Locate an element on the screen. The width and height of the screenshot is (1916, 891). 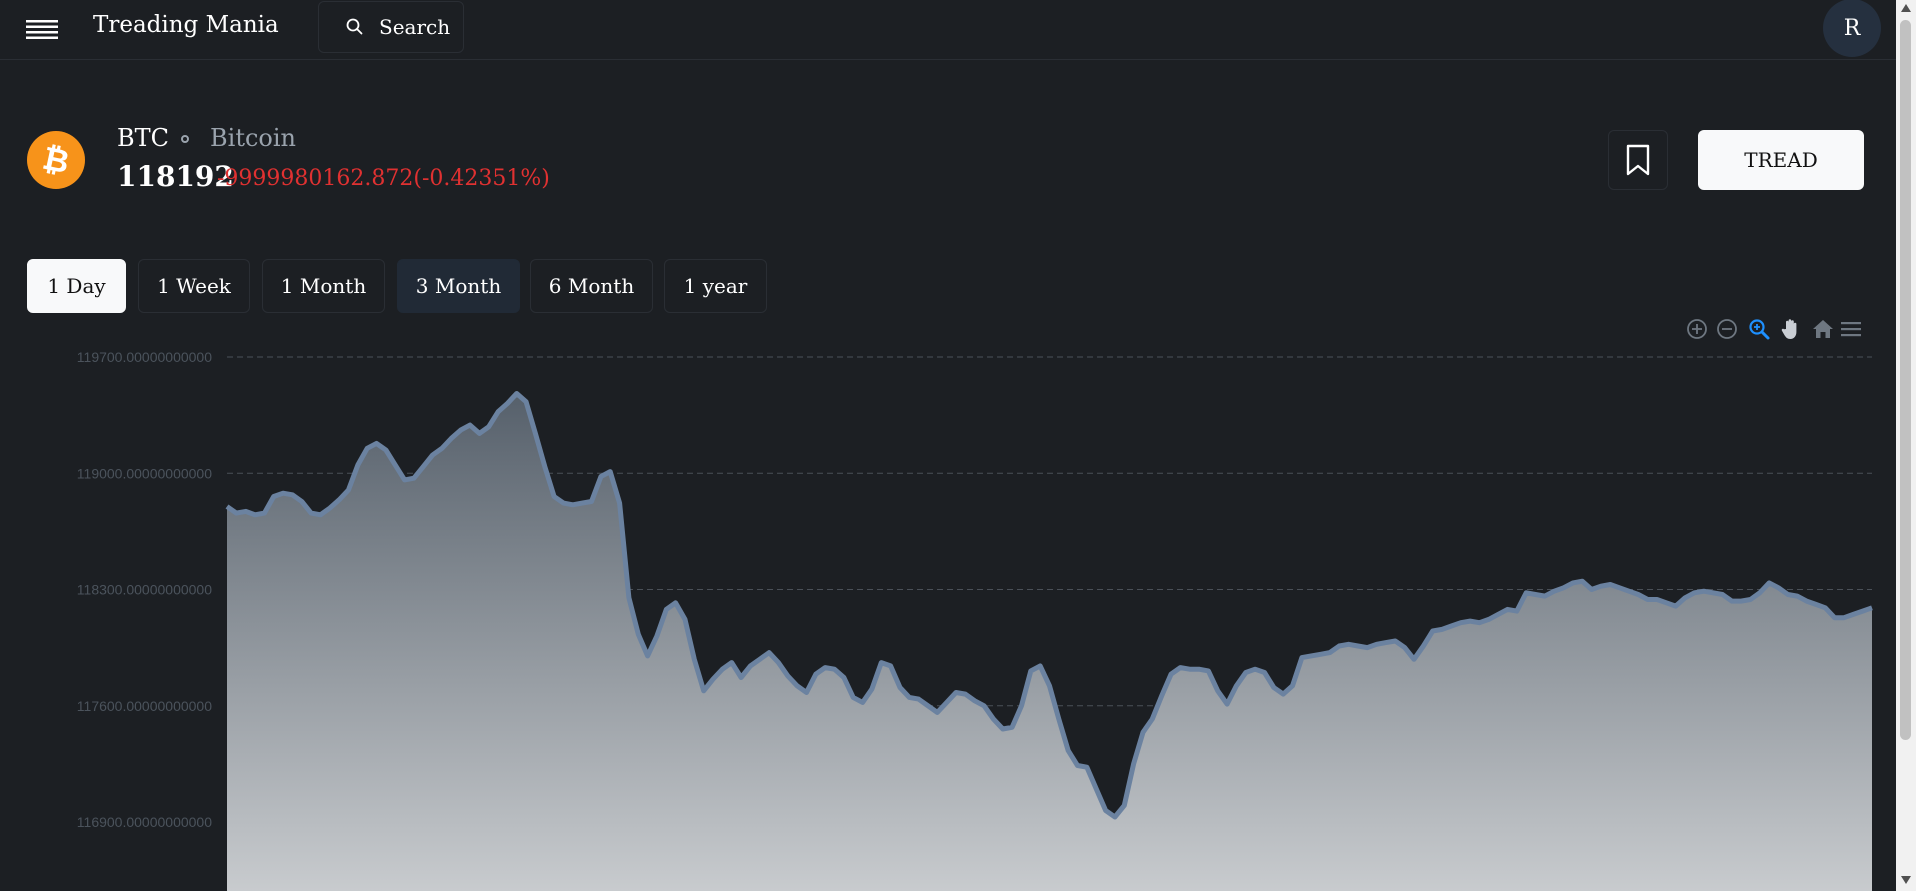
y-tick-label: 116900.00000000000 is located at coordinates (144, 822).